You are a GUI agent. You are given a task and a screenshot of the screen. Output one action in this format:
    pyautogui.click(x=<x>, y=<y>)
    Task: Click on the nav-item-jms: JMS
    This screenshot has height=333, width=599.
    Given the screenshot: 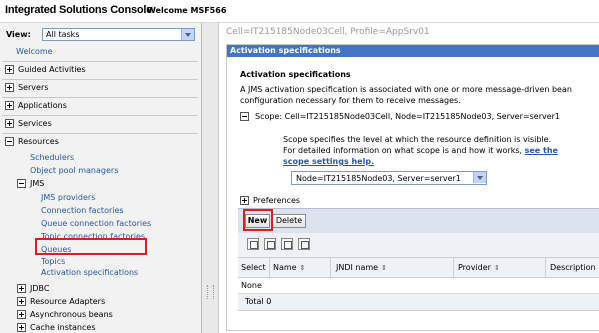 What is the action you would take?
    pyautogui.click(x=30, y=185)
    